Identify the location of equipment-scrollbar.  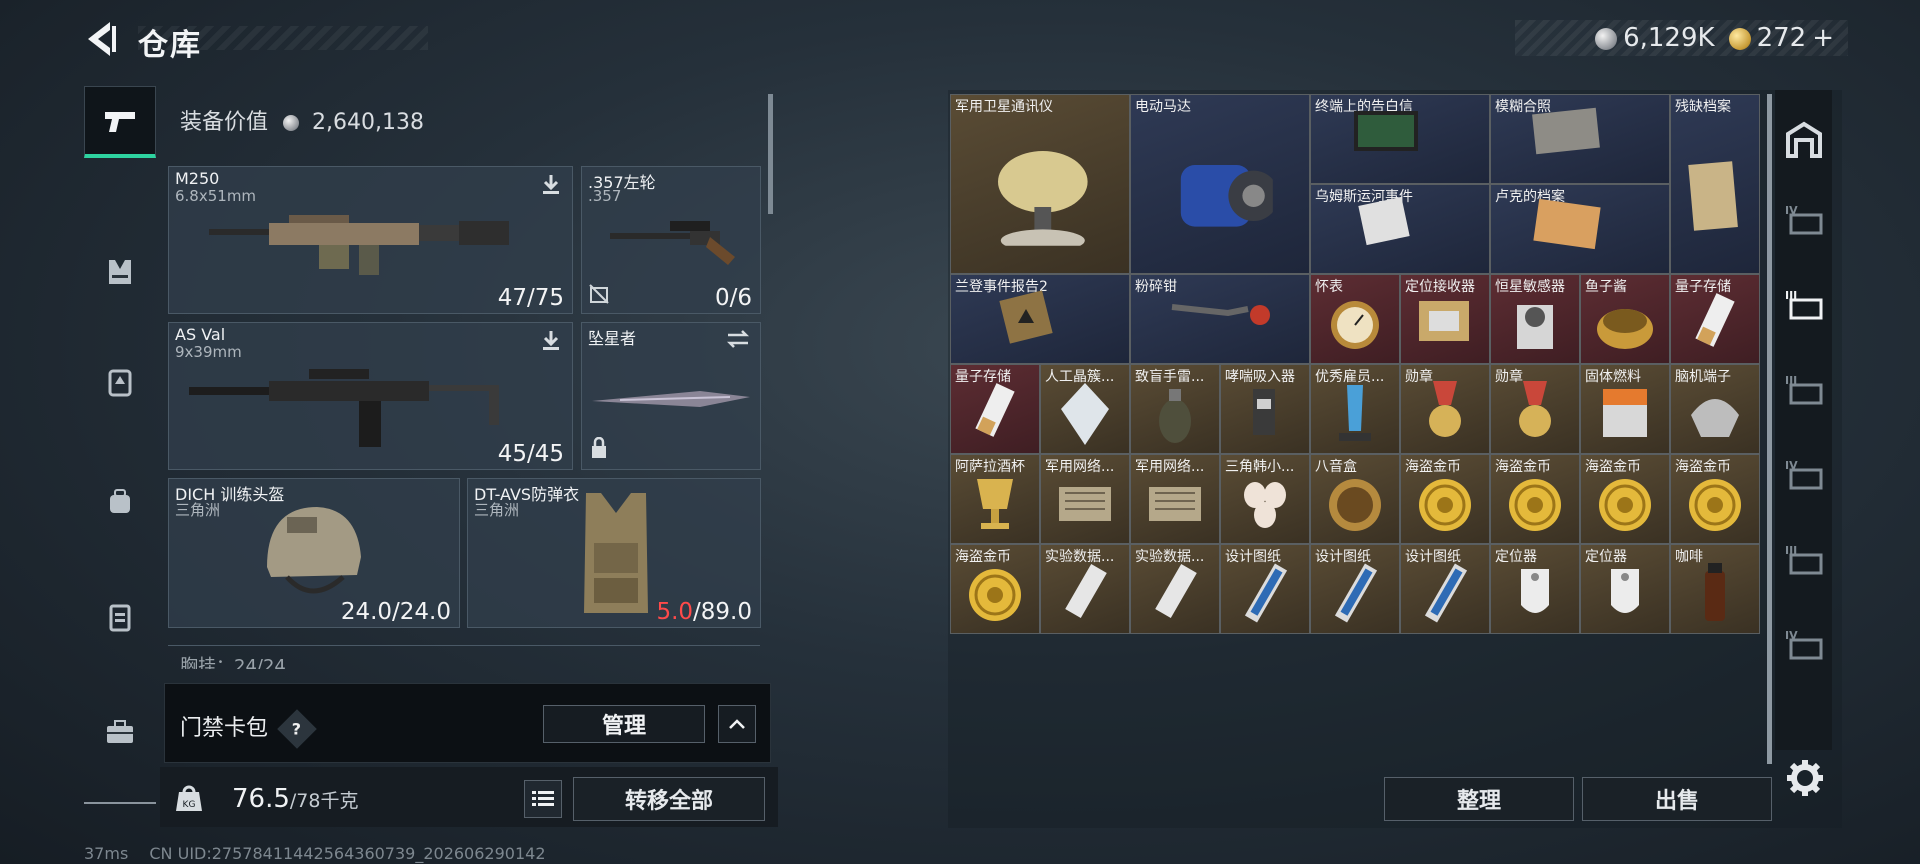
(770, 154).